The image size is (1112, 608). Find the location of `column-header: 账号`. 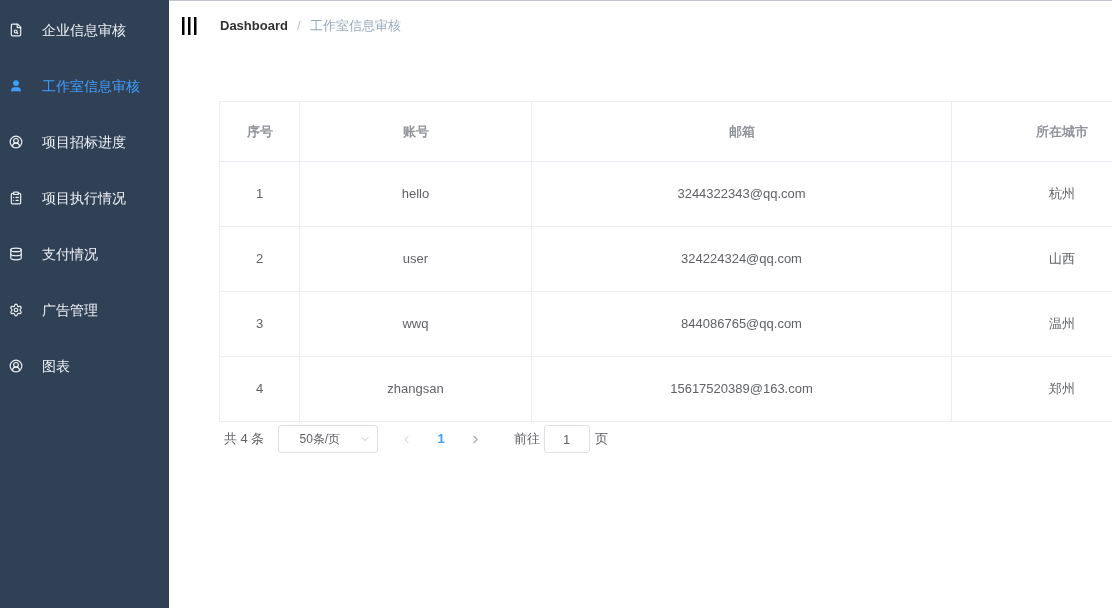

column-header: 账号 is located at coordinates (416, 131).